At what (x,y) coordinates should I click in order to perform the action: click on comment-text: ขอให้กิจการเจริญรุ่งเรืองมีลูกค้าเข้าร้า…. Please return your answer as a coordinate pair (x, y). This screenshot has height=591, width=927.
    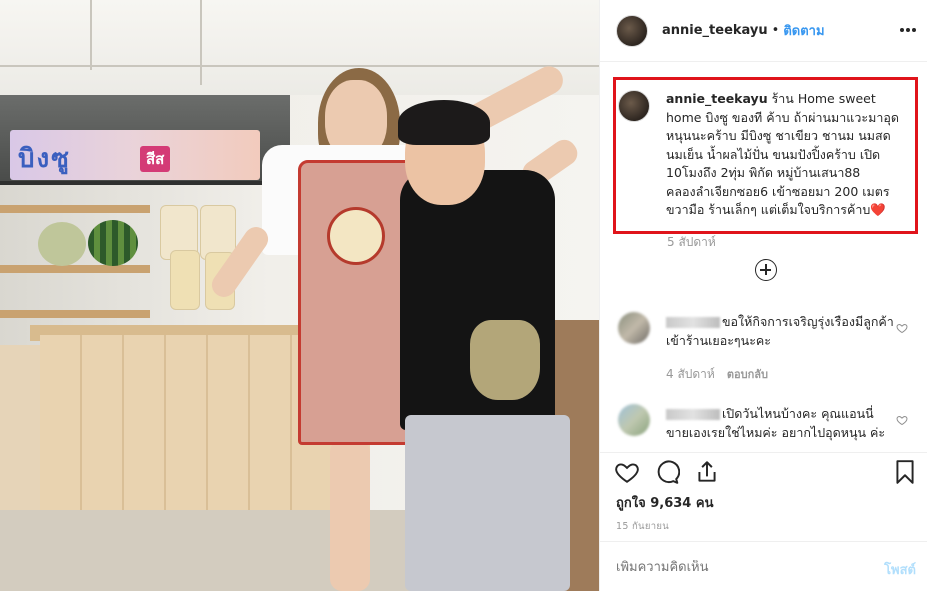
    Looking at the image, I should click on (780, 331).